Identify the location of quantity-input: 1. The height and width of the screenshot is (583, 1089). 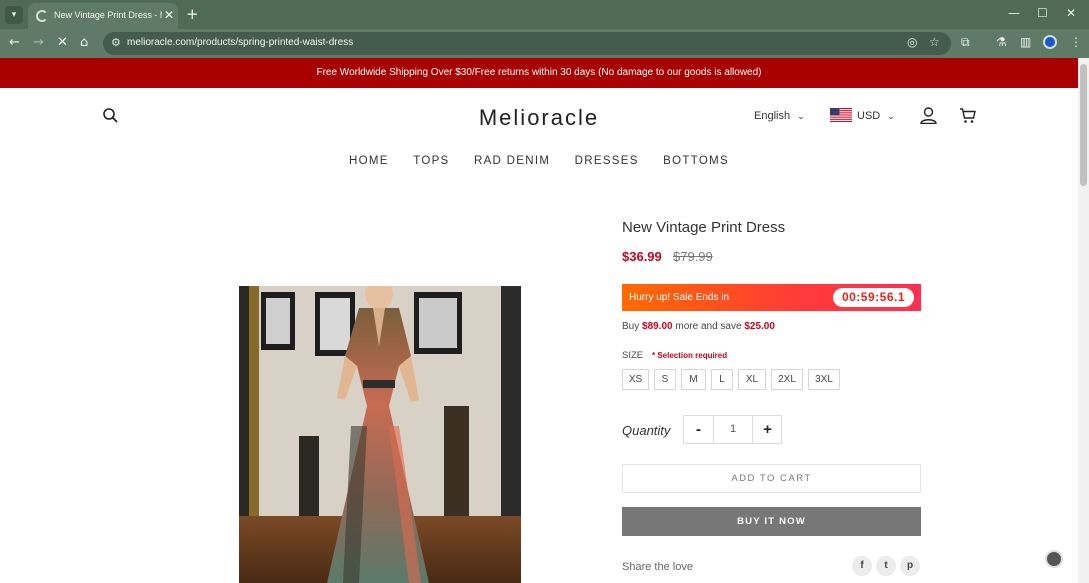
(733, 429).